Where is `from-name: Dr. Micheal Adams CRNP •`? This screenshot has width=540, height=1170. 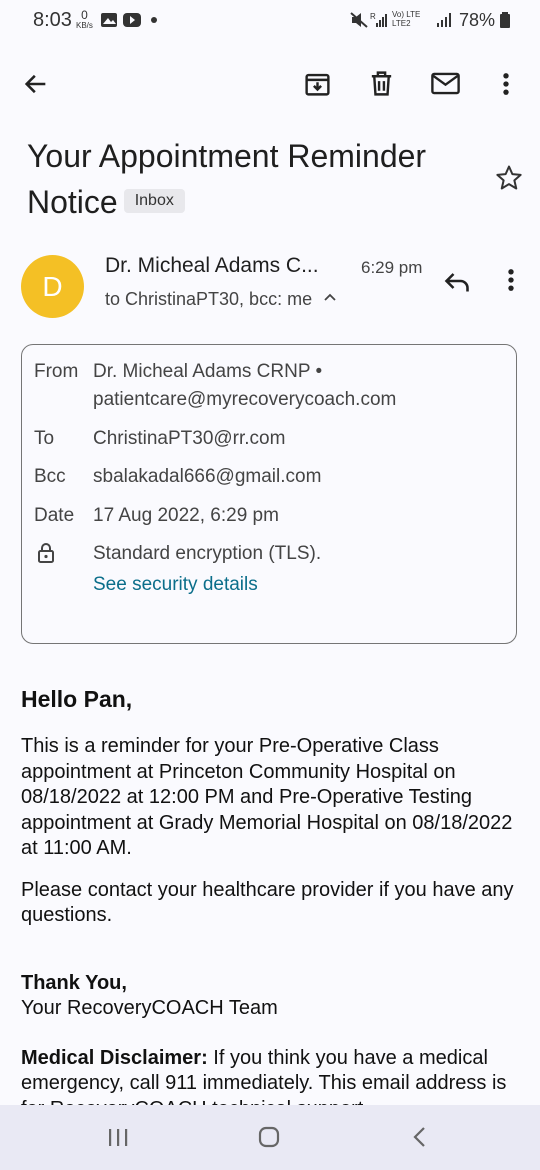
from-name: Dr. Micheal Adams CRNP • is located at coordinates (208, 371).